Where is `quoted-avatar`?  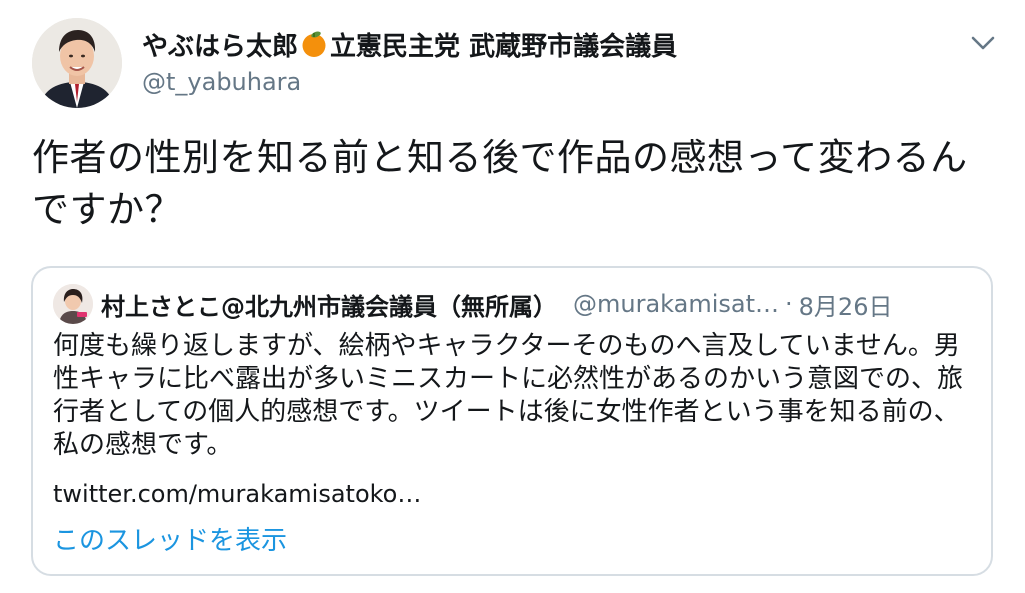
quoted-avatar is located at coordinates (73, 304).